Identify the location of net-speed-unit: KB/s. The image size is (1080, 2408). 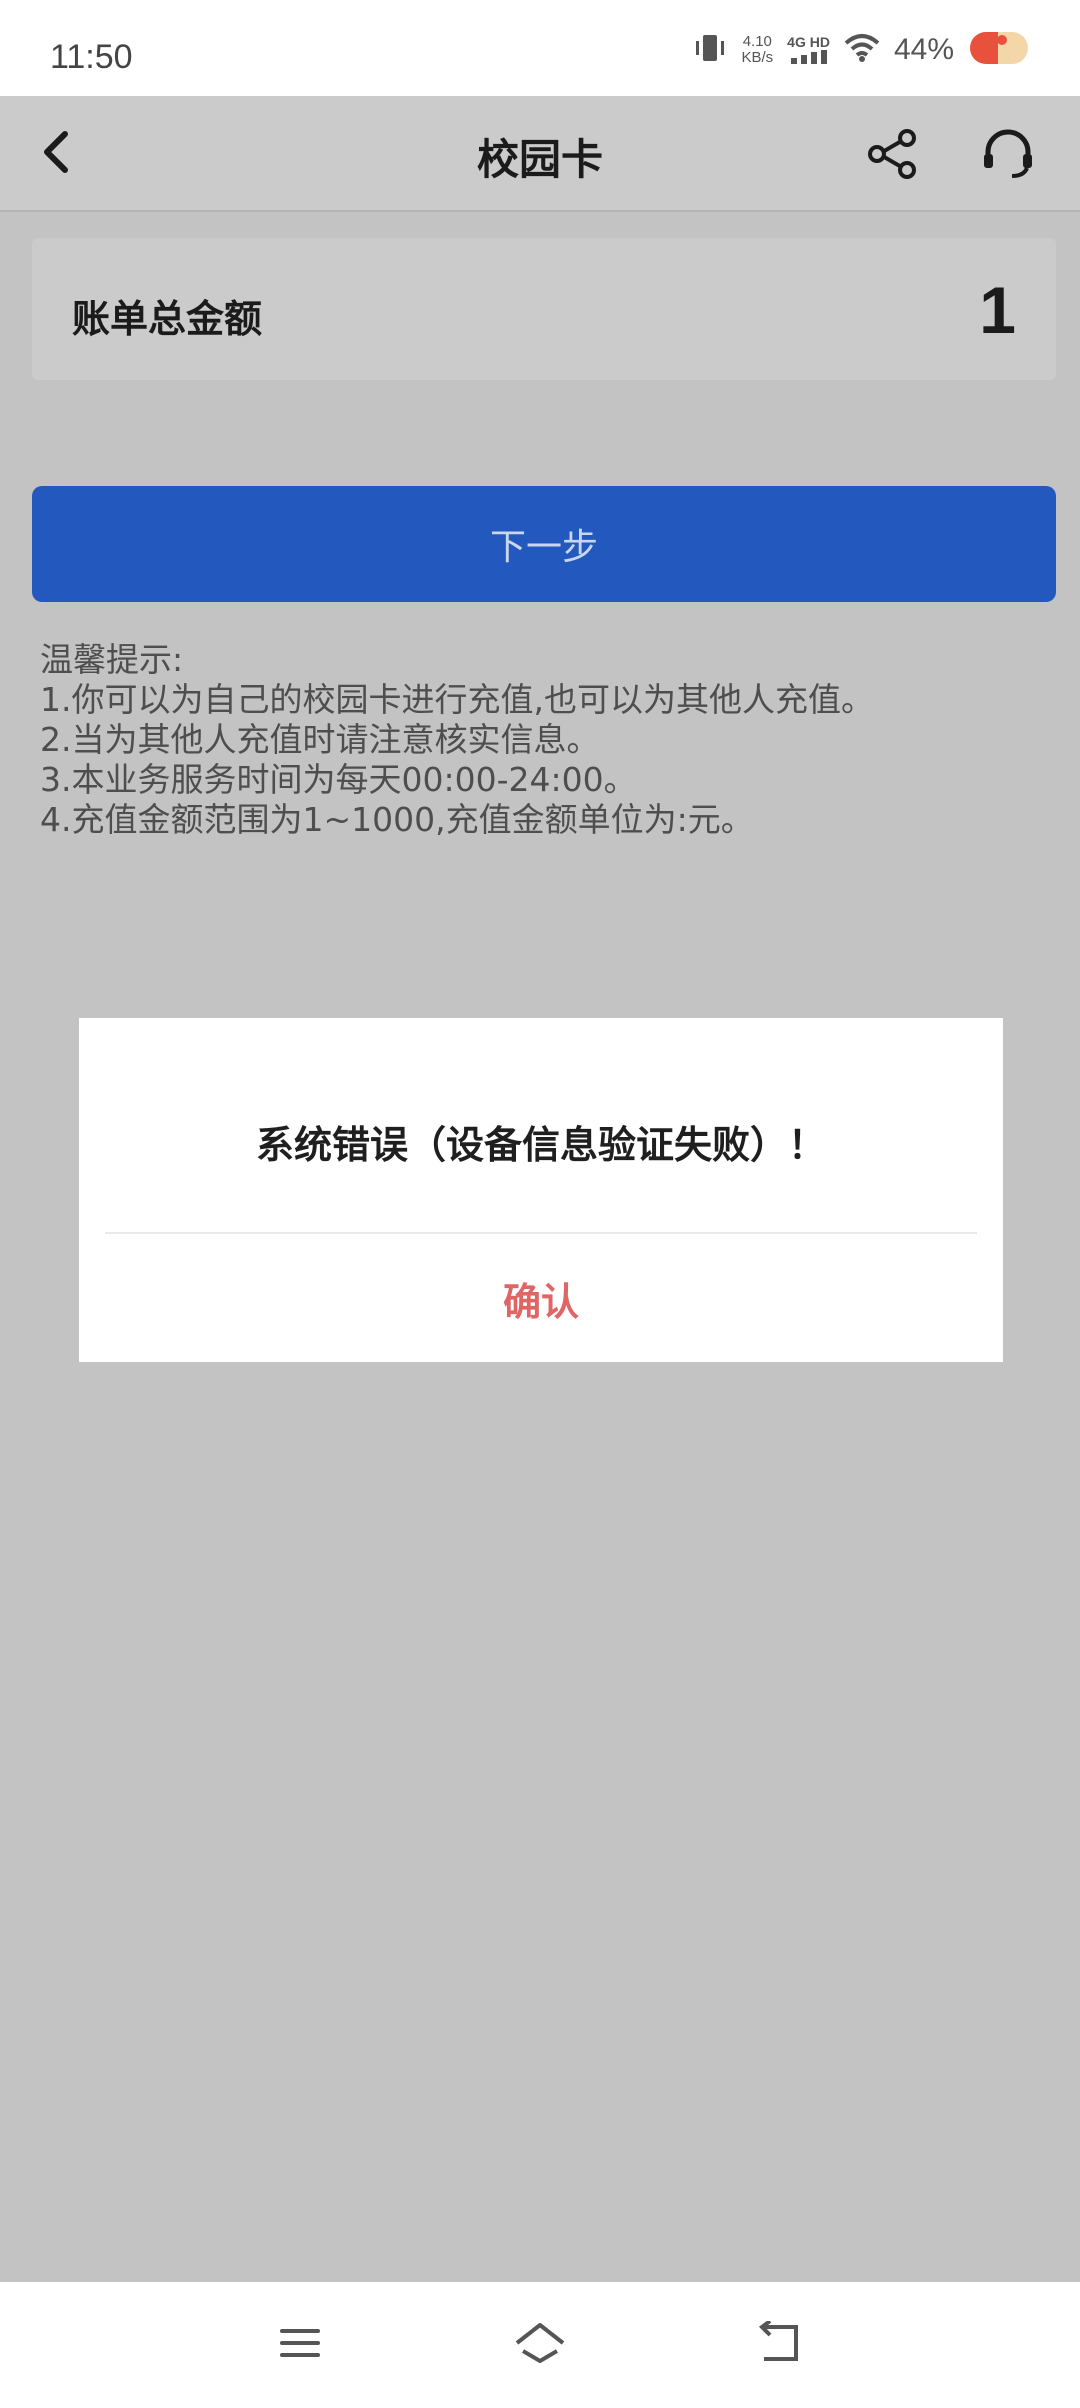
(757, 57).